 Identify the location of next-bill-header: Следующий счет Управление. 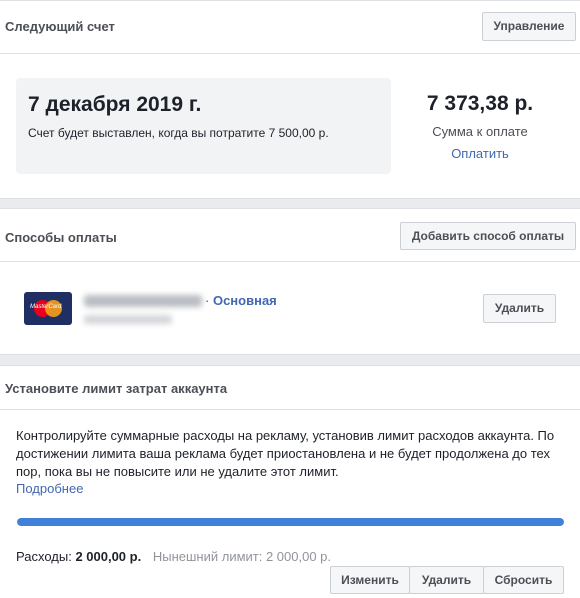
(290, 27).